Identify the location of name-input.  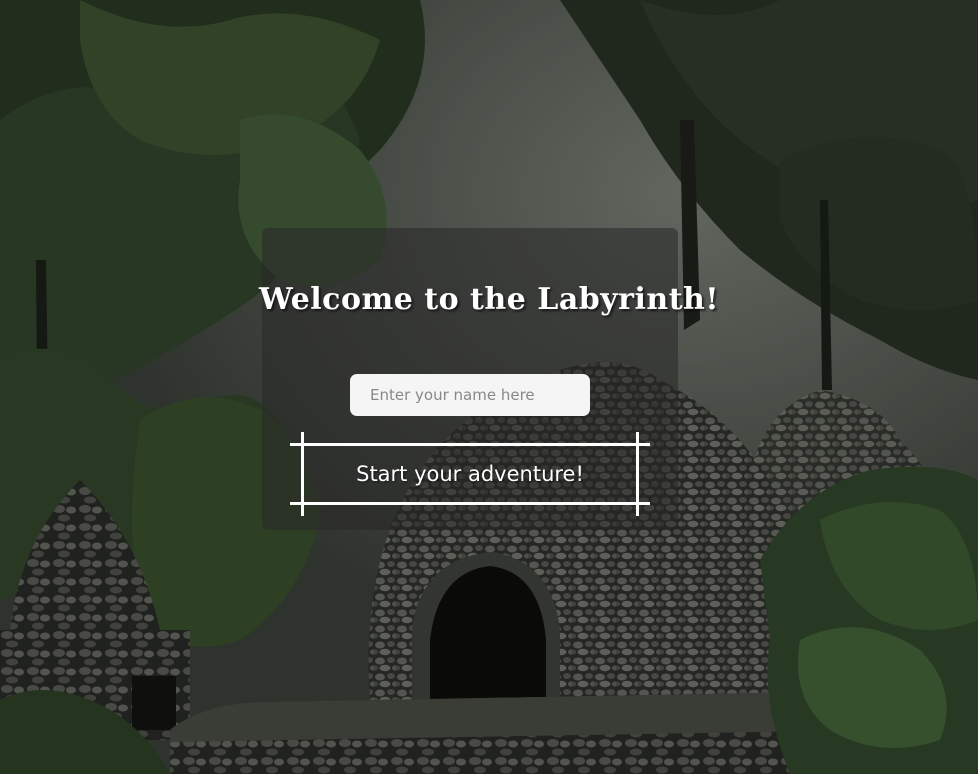
(470, 395).